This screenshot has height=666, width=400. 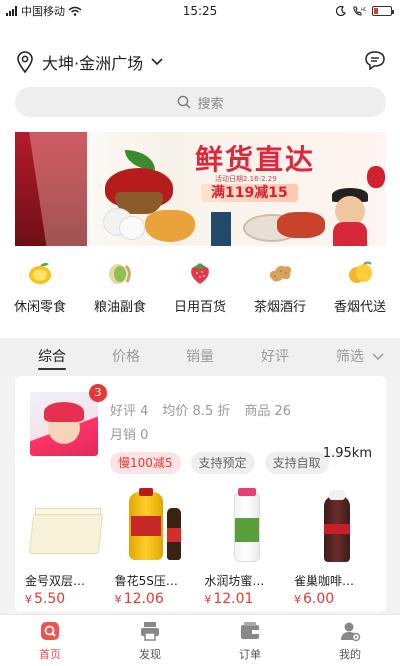 What do you see at coordinates (139, 599) in the screenshot?
I see `product-price: ¥12.06` at bounding box center [139, 599].